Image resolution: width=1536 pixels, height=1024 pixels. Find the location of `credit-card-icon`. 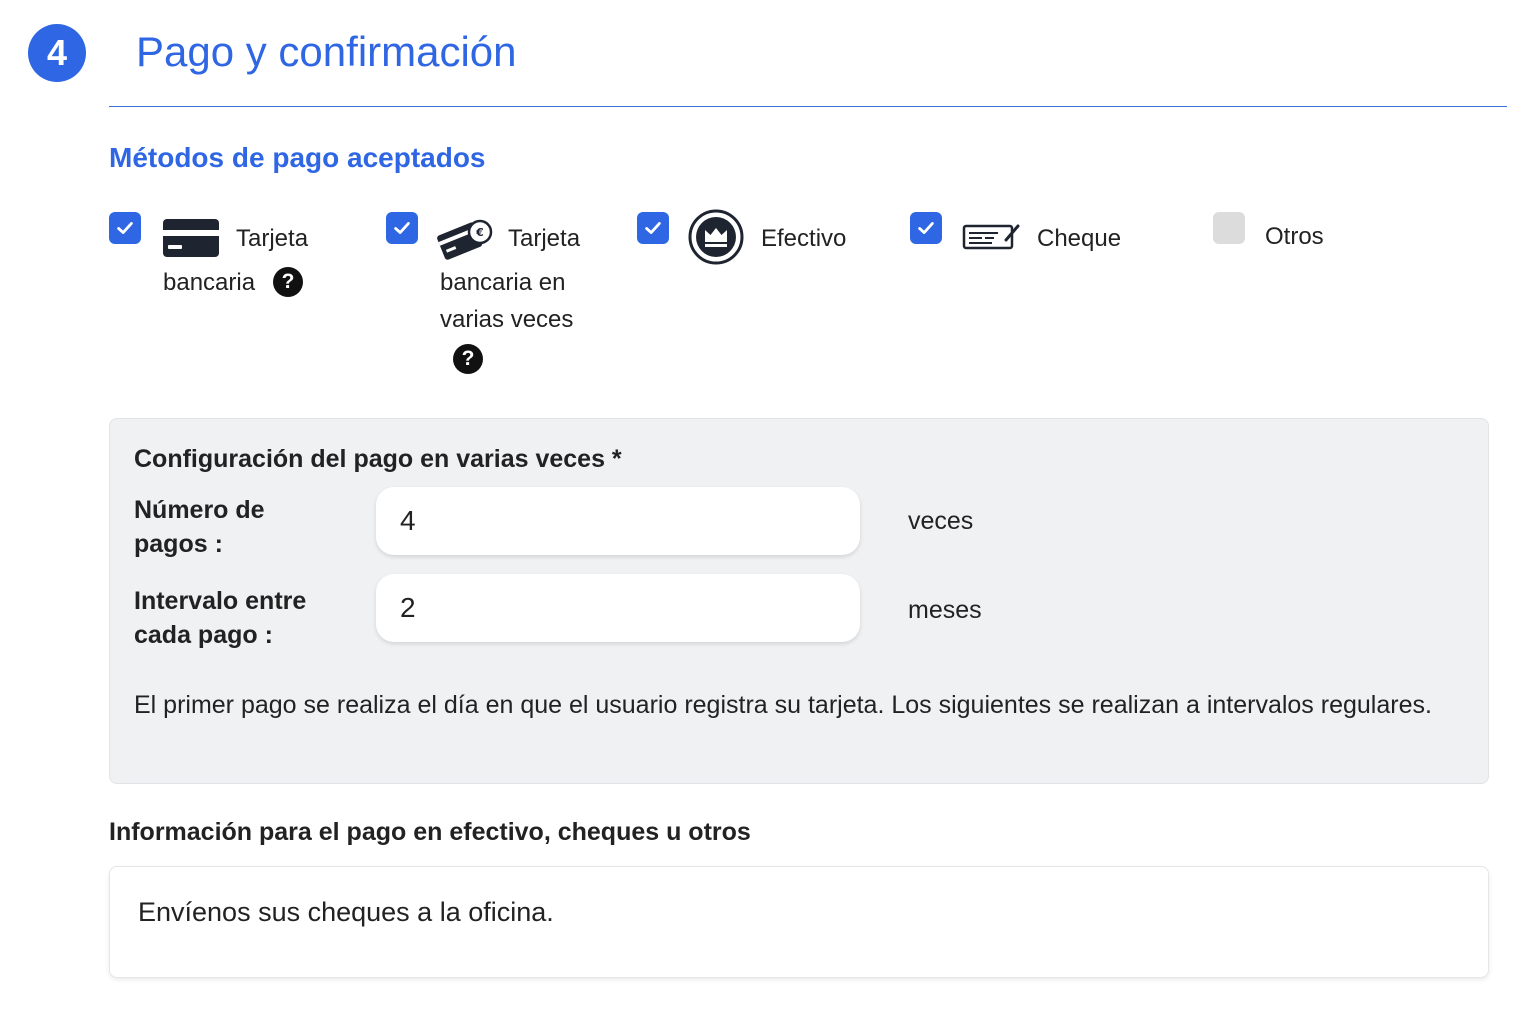

credit-card-icon is located at coordinates (191, 238).